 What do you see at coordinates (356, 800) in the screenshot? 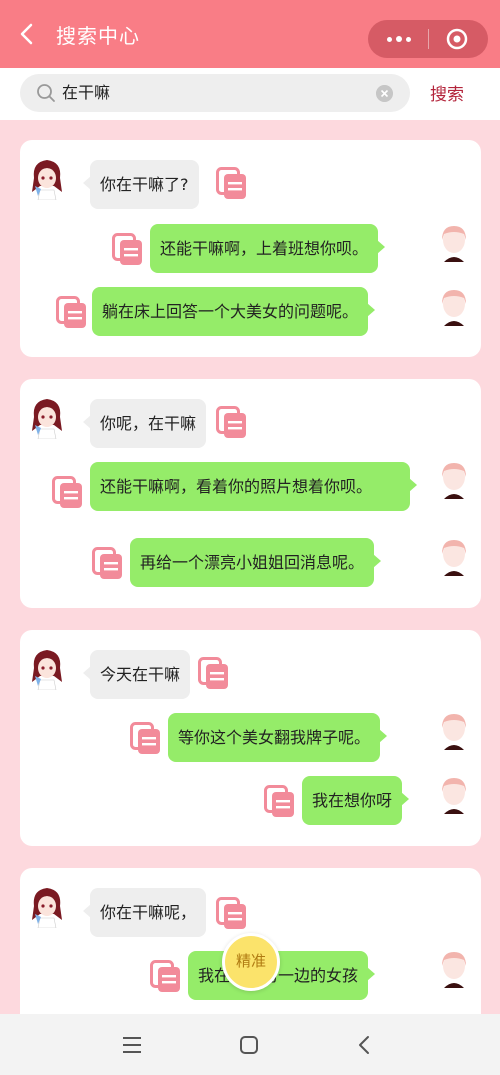
I see `message-bubble-right: 我在想你呀` at bounding box center [356, 800].